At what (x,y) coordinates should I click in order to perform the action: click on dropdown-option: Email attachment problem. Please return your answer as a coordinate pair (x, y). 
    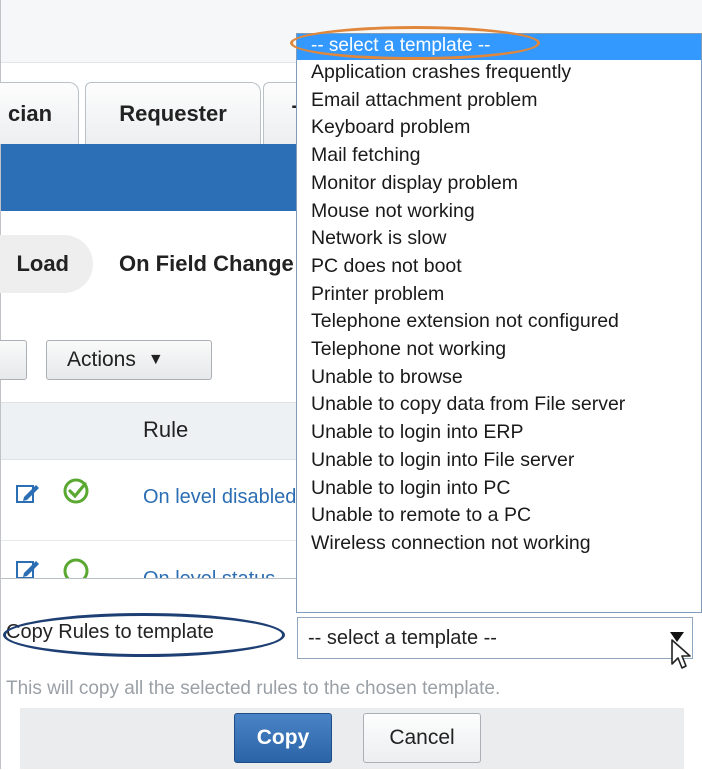
    Looking at the image, I should click on (468, 101).